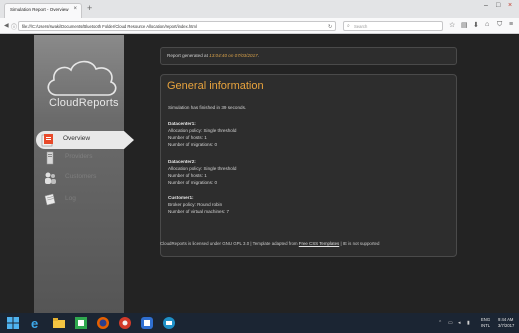  Describe the element at coordinates (361, 26) in the screenshot. I see `search-placeholder: Search` at that location.